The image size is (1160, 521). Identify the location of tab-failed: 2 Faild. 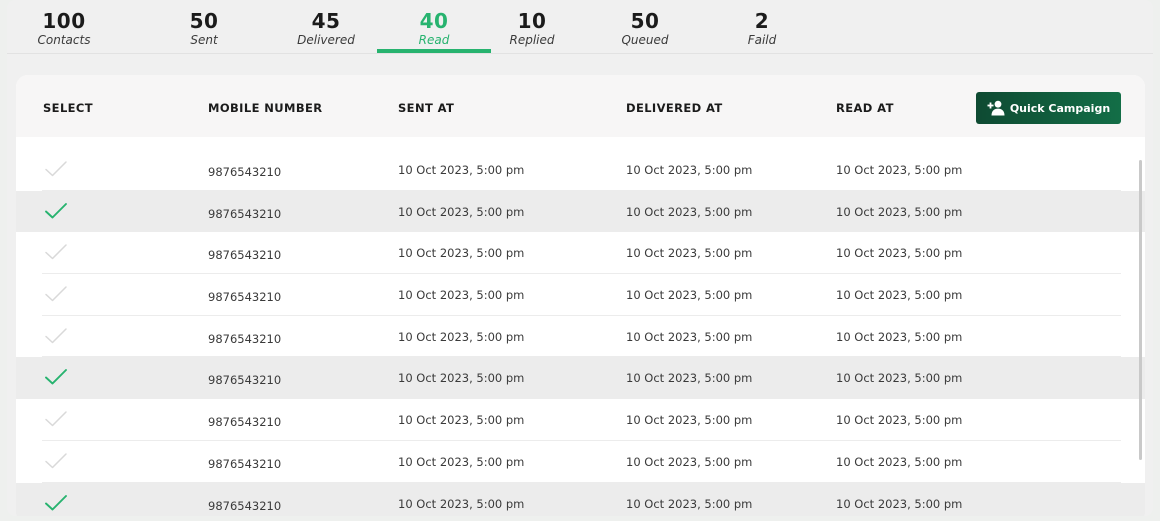
(762, 28).